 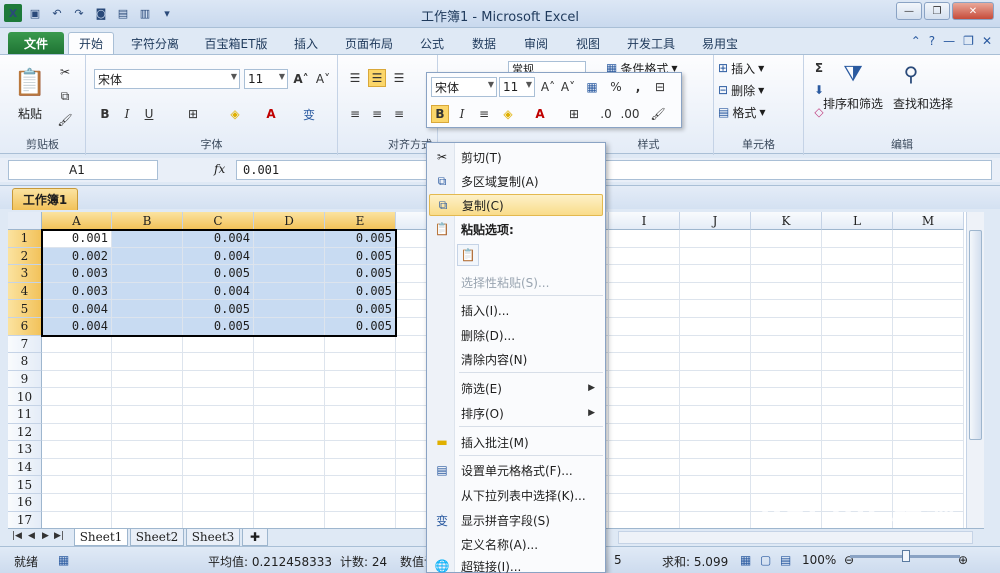 What do you see at coordinates (218, 362) in the screenshot?
I see `cell-c8` at bounding box center [218, 362].